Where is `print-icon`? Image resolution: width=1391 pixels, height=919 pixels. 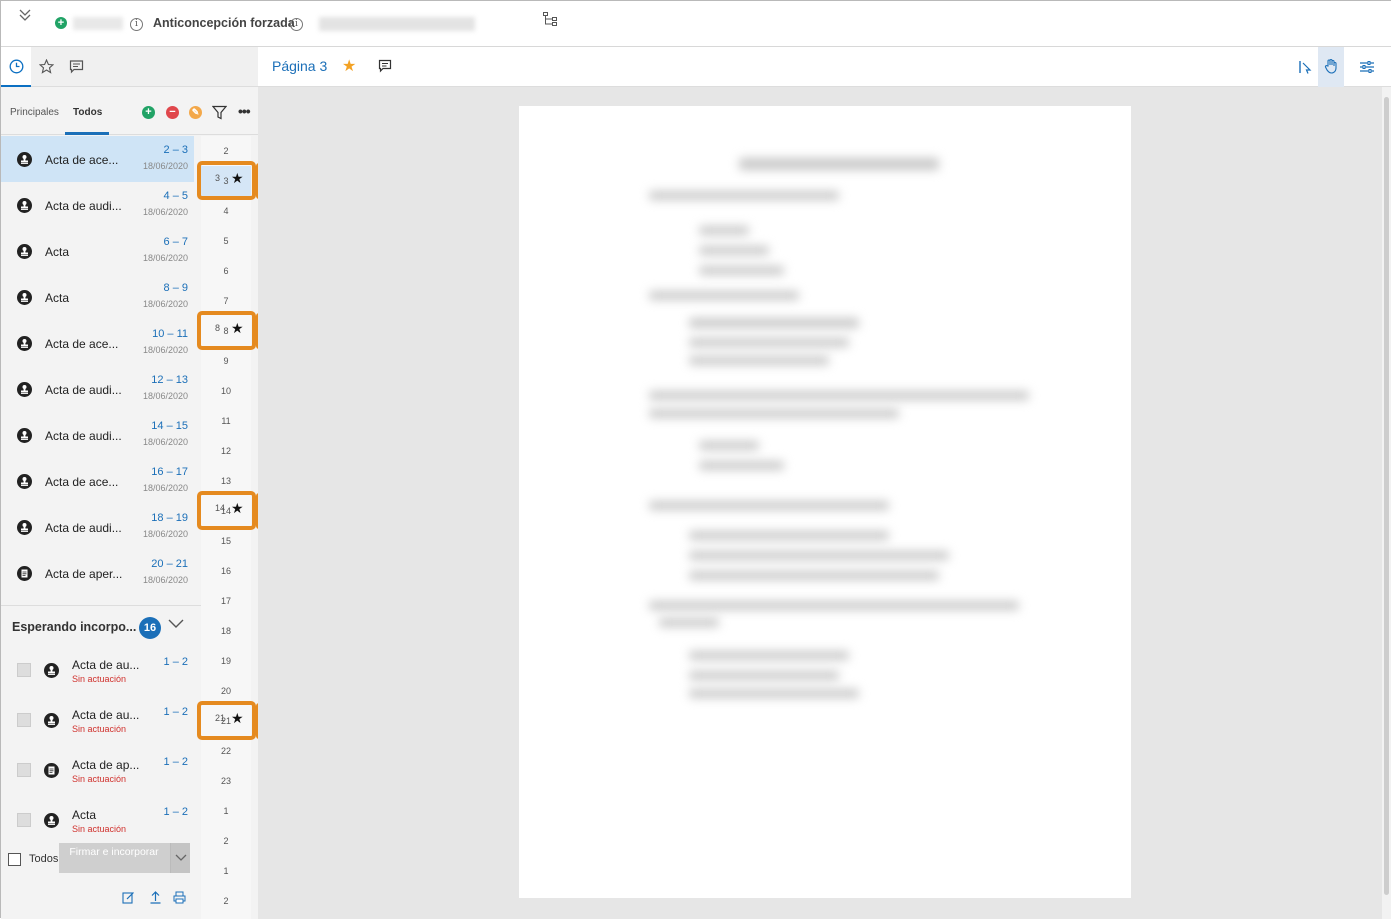 print-icon is located at coordinates (179, 897).